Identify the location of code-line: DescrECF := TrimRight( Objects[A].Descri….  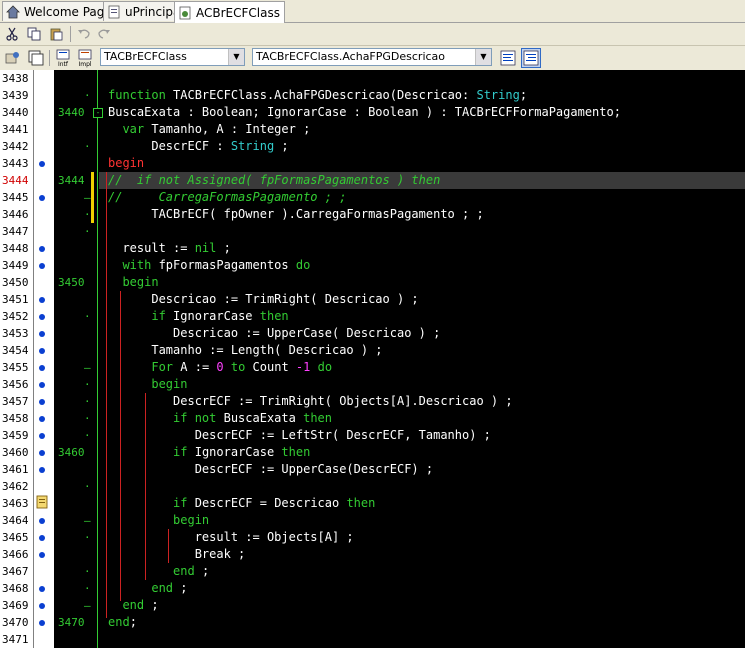
(310, 401).